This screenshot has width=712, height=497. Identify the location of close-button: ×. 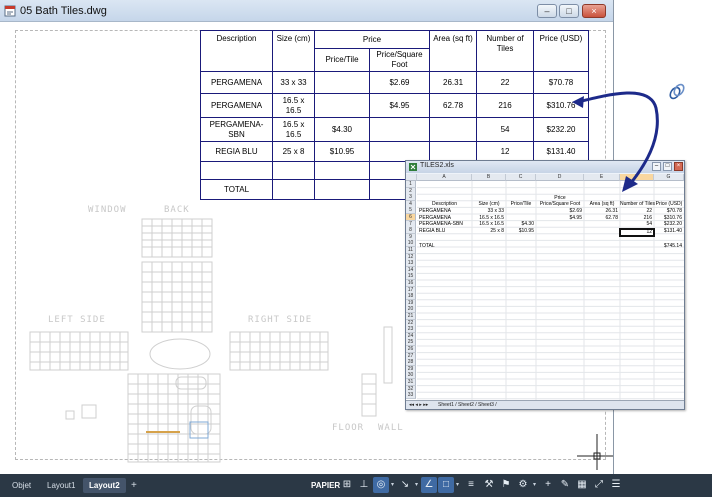
(594, 11).